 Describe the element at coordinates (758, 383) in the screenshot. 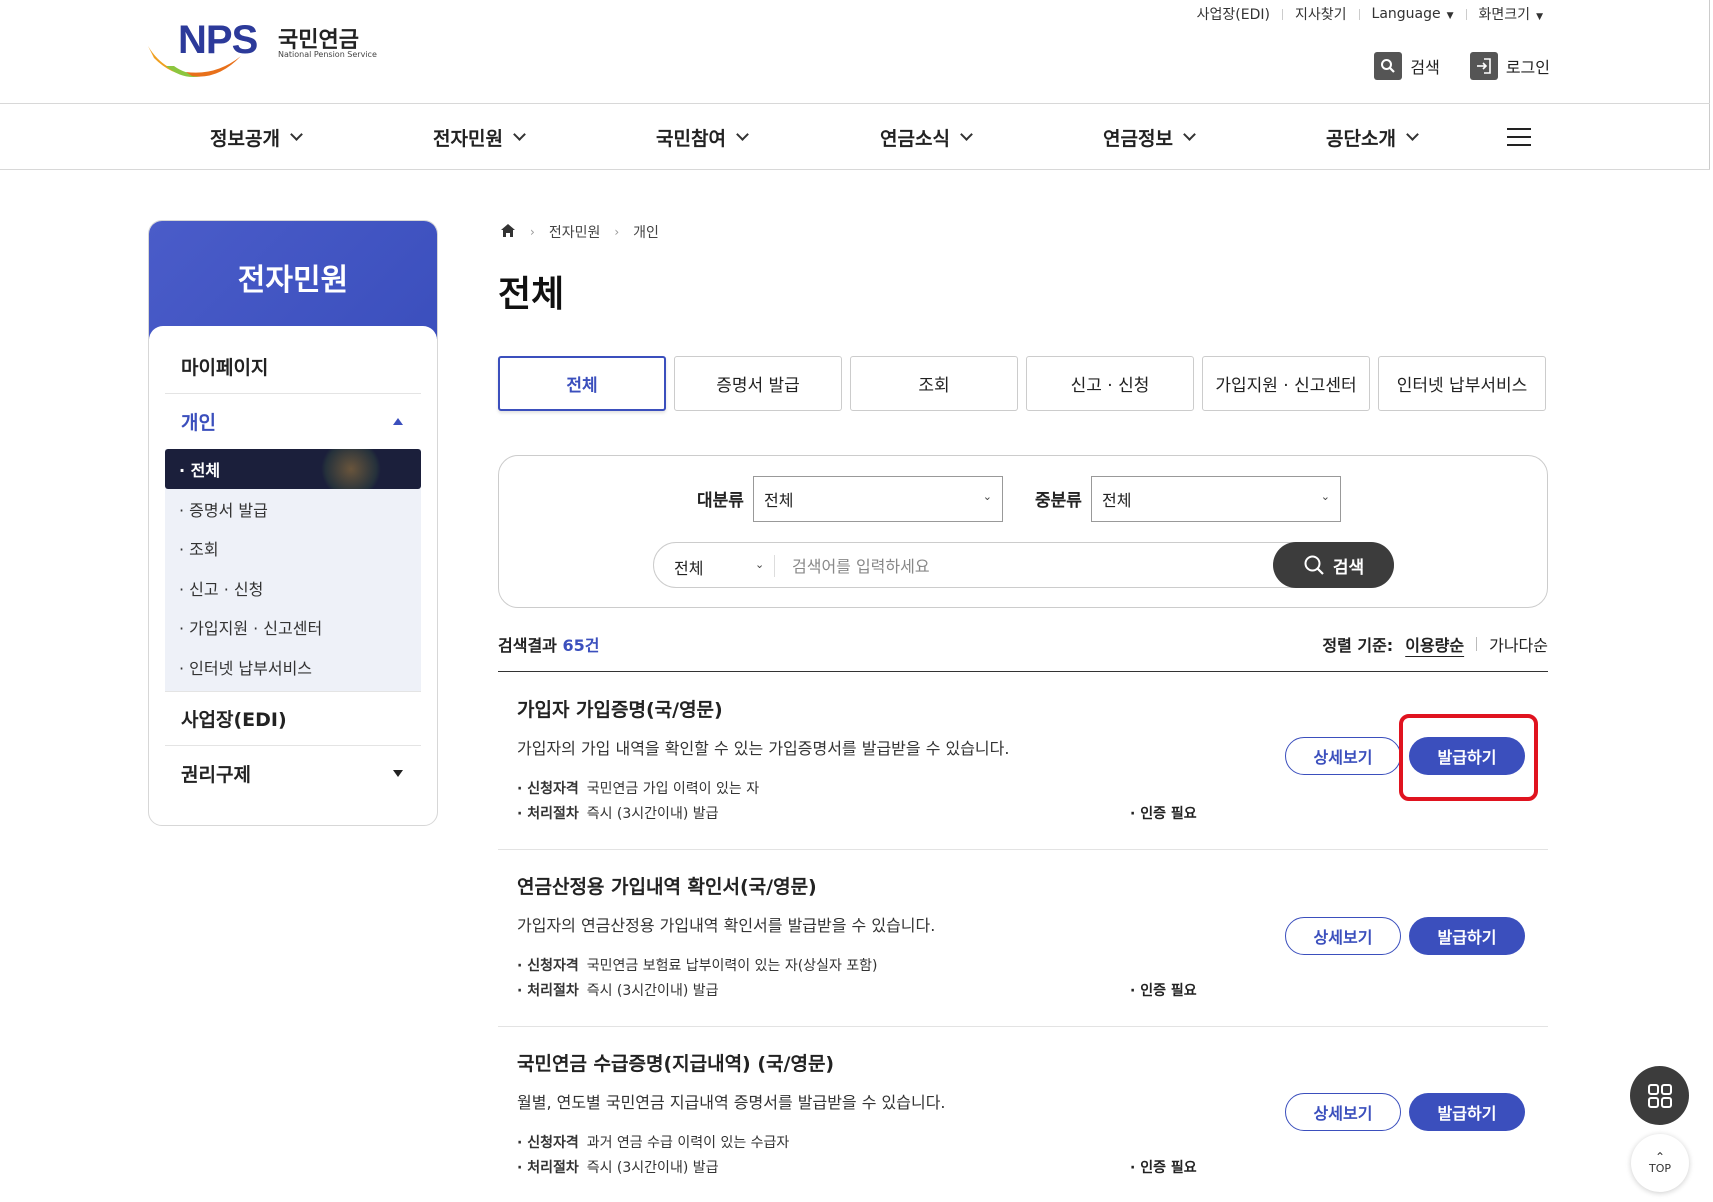

I see `tab-certificate: 증명서 발급` at that location.